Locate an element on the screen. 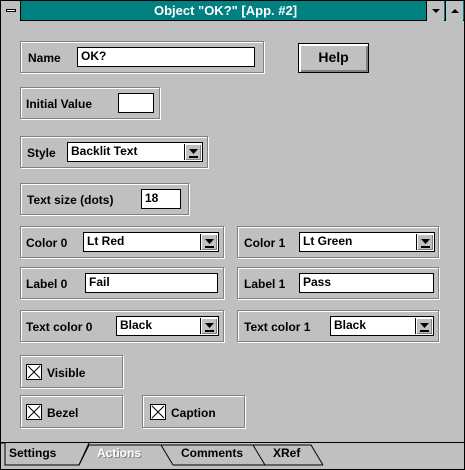 This screenshot has height=470, width=465. text-color0-select: Black is located at coordinates (167, 326).